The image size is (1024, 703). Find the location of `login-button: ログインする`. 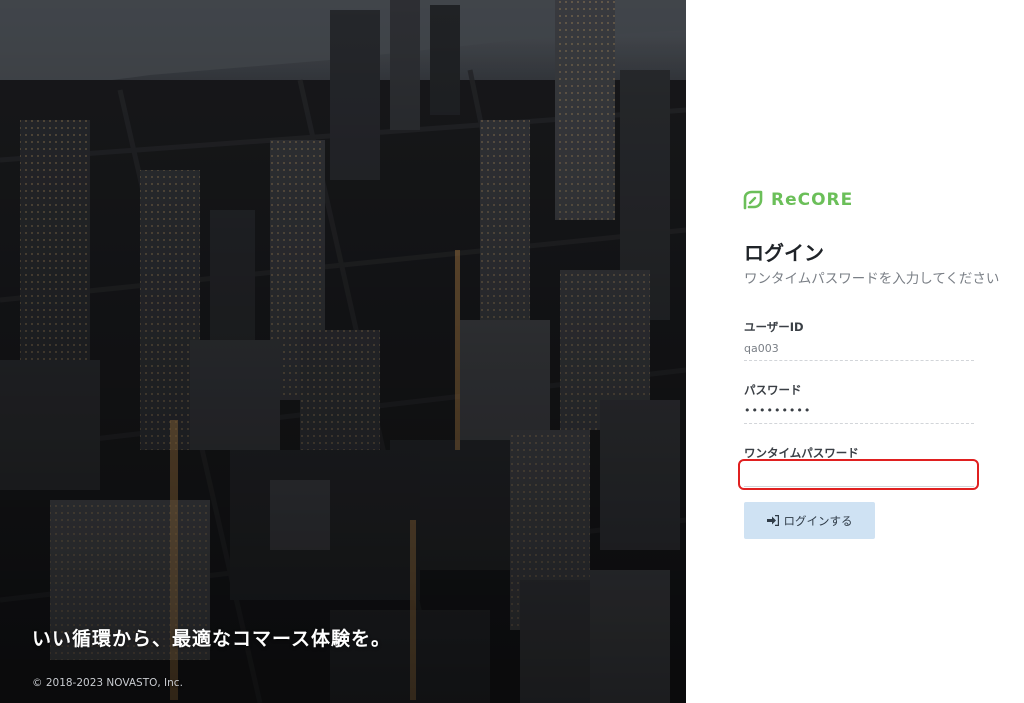

login-button: ログインする is located at coordinates (809, 520).